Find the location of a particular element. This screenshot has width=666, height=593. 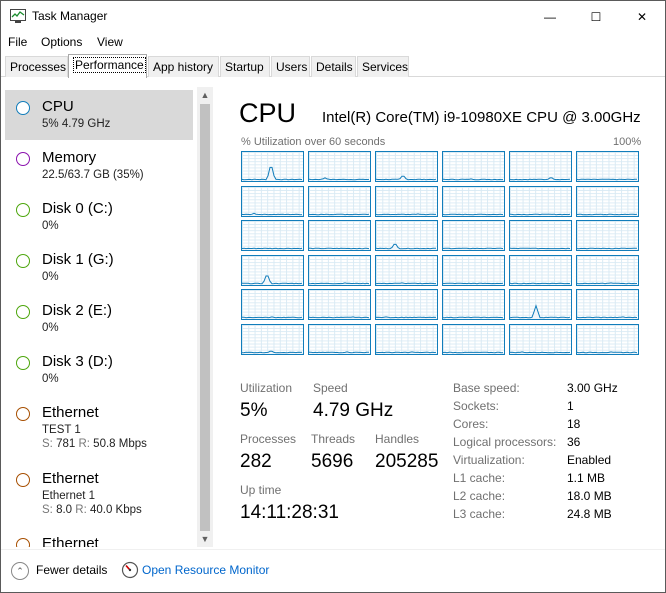

tab-users: Users is located at coordinates (290, 66).